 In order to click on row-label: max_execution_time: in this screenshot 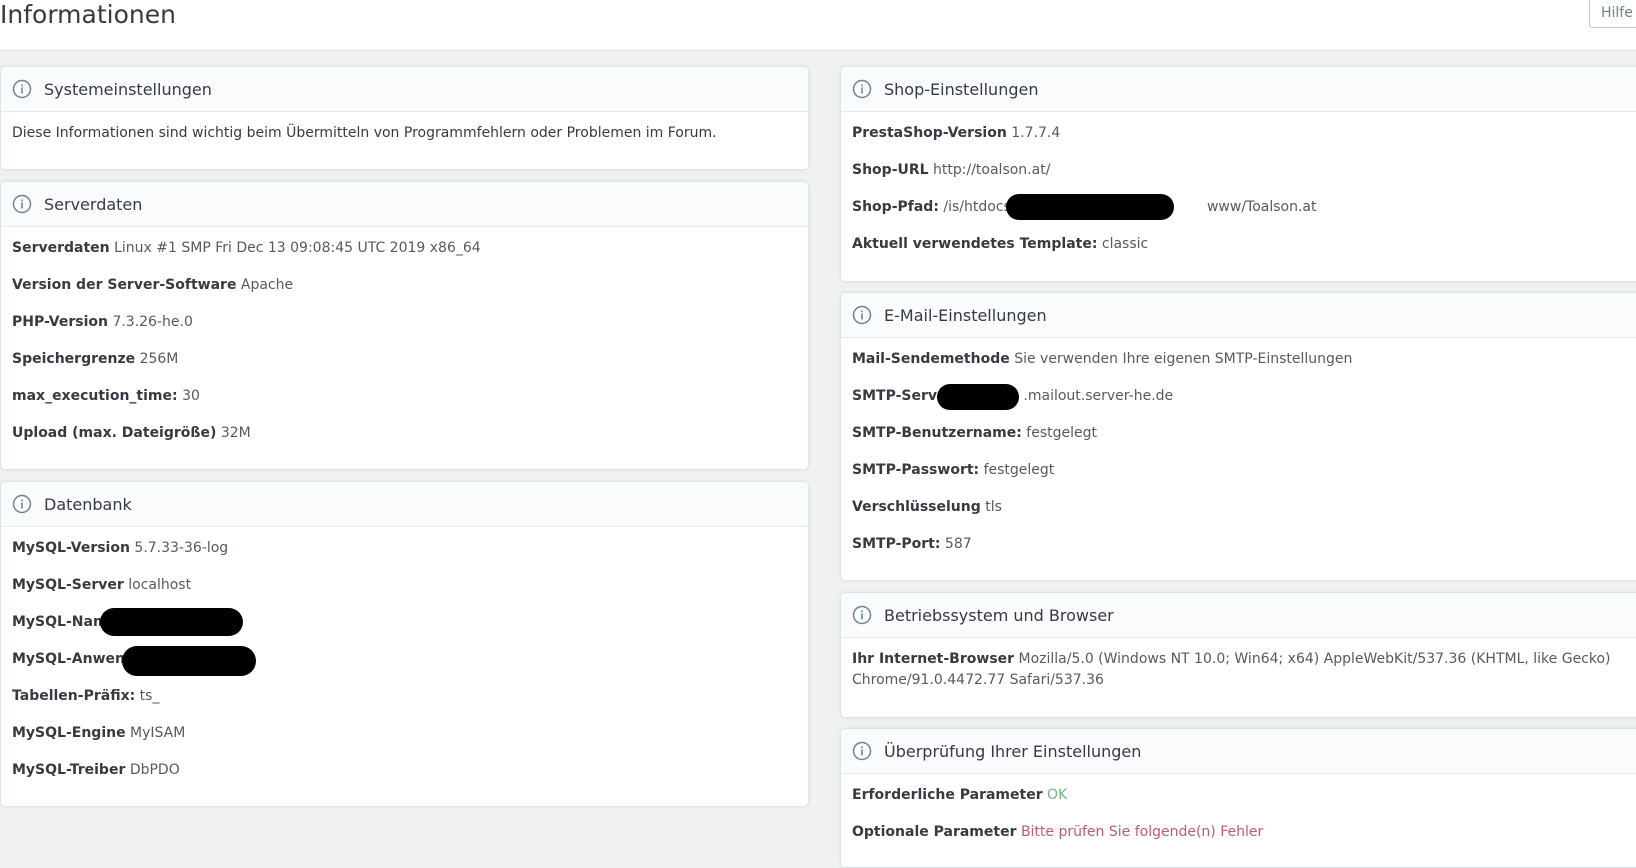, I will do `click(95, 396)`.